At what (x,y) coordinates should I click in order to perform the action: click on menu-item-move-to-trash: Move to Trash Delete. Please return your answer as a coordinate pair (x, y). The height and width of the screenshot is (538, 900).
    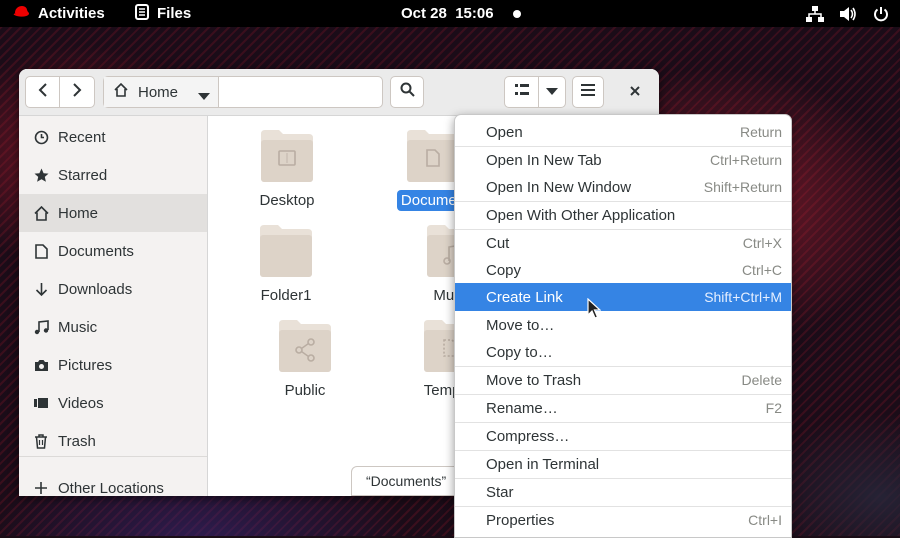
    Looking at the image, I should click on (623, 380).